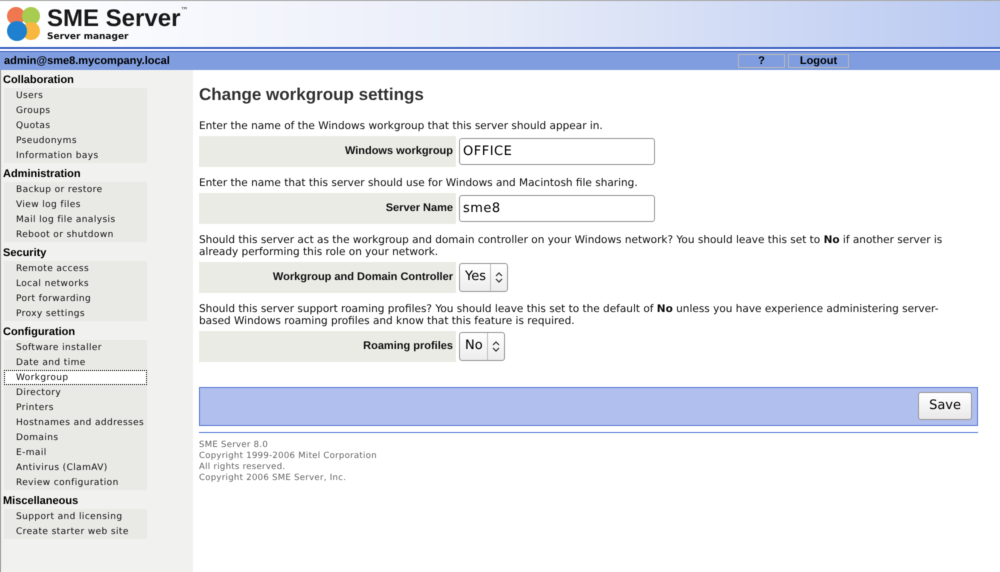 This screenshot has width=1000, height=572. I want to click on sidebar-item: Support and licensing, so click(75, 516).